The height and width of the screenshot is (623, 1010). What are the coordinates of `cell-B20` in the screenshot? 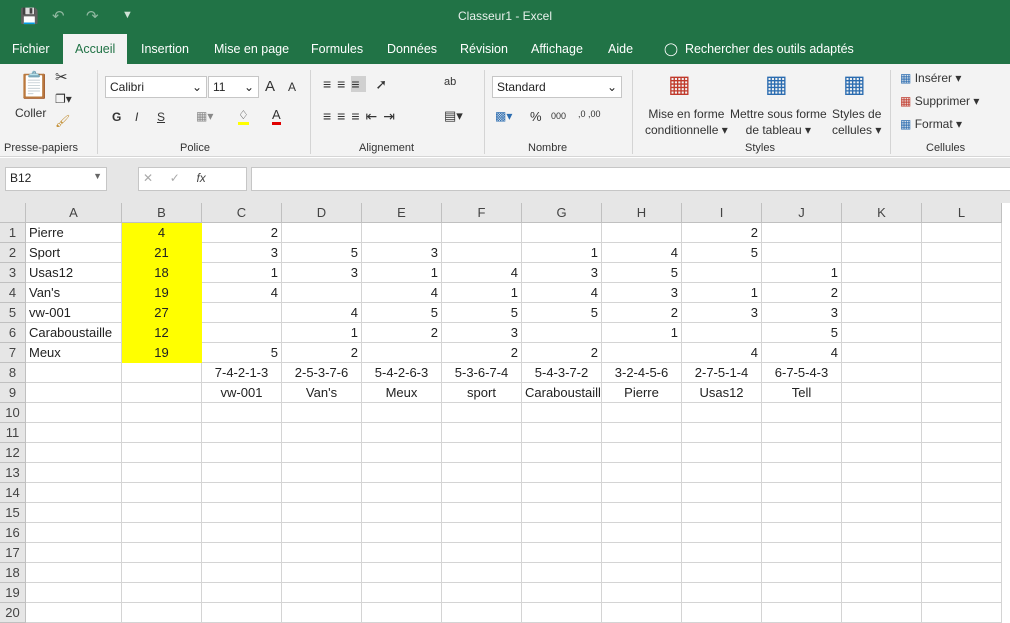 It's located at (162, 613).